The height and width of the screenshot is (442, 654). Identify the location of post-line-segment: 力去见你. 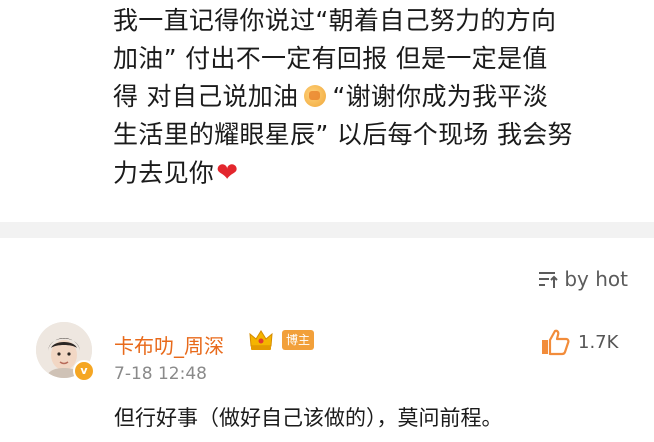
(164, 173).